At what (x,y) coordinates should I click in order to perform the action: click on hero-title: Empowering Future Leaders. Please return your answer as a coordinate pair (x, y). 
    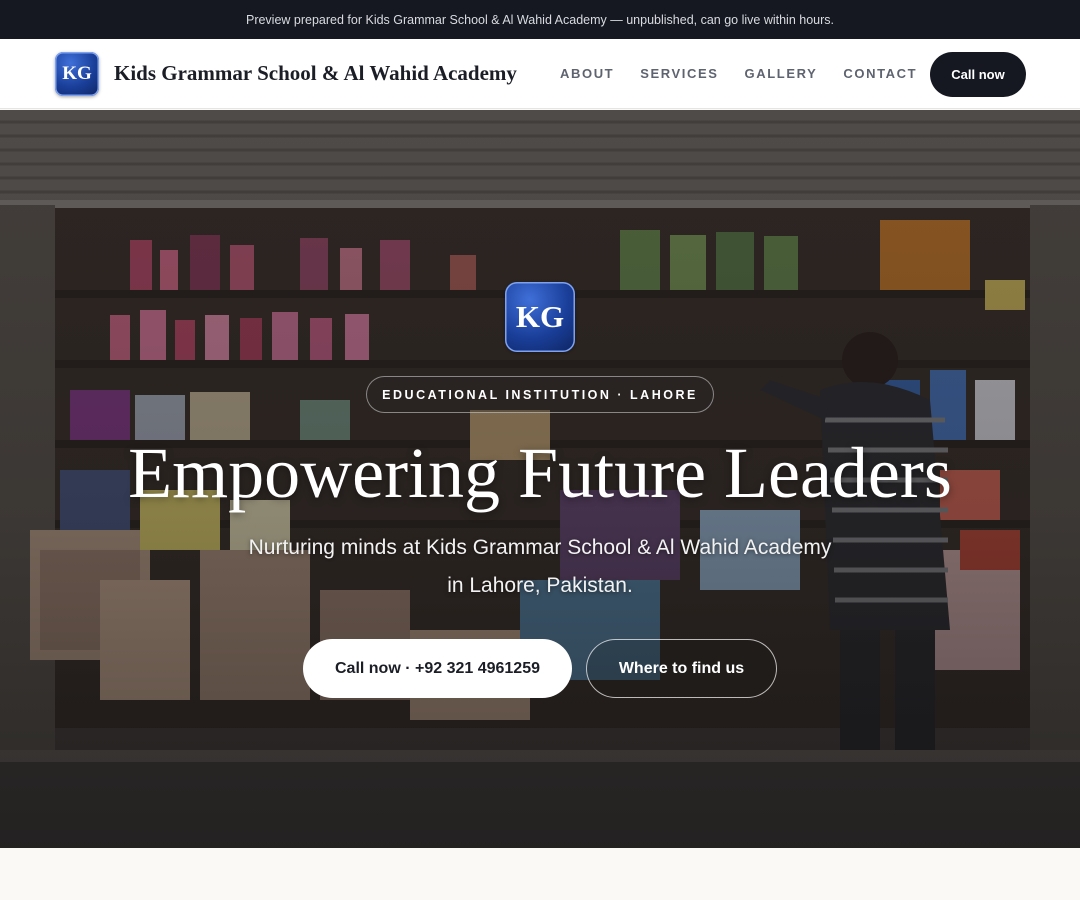
    Looking at the image, I should click on (540, 473).